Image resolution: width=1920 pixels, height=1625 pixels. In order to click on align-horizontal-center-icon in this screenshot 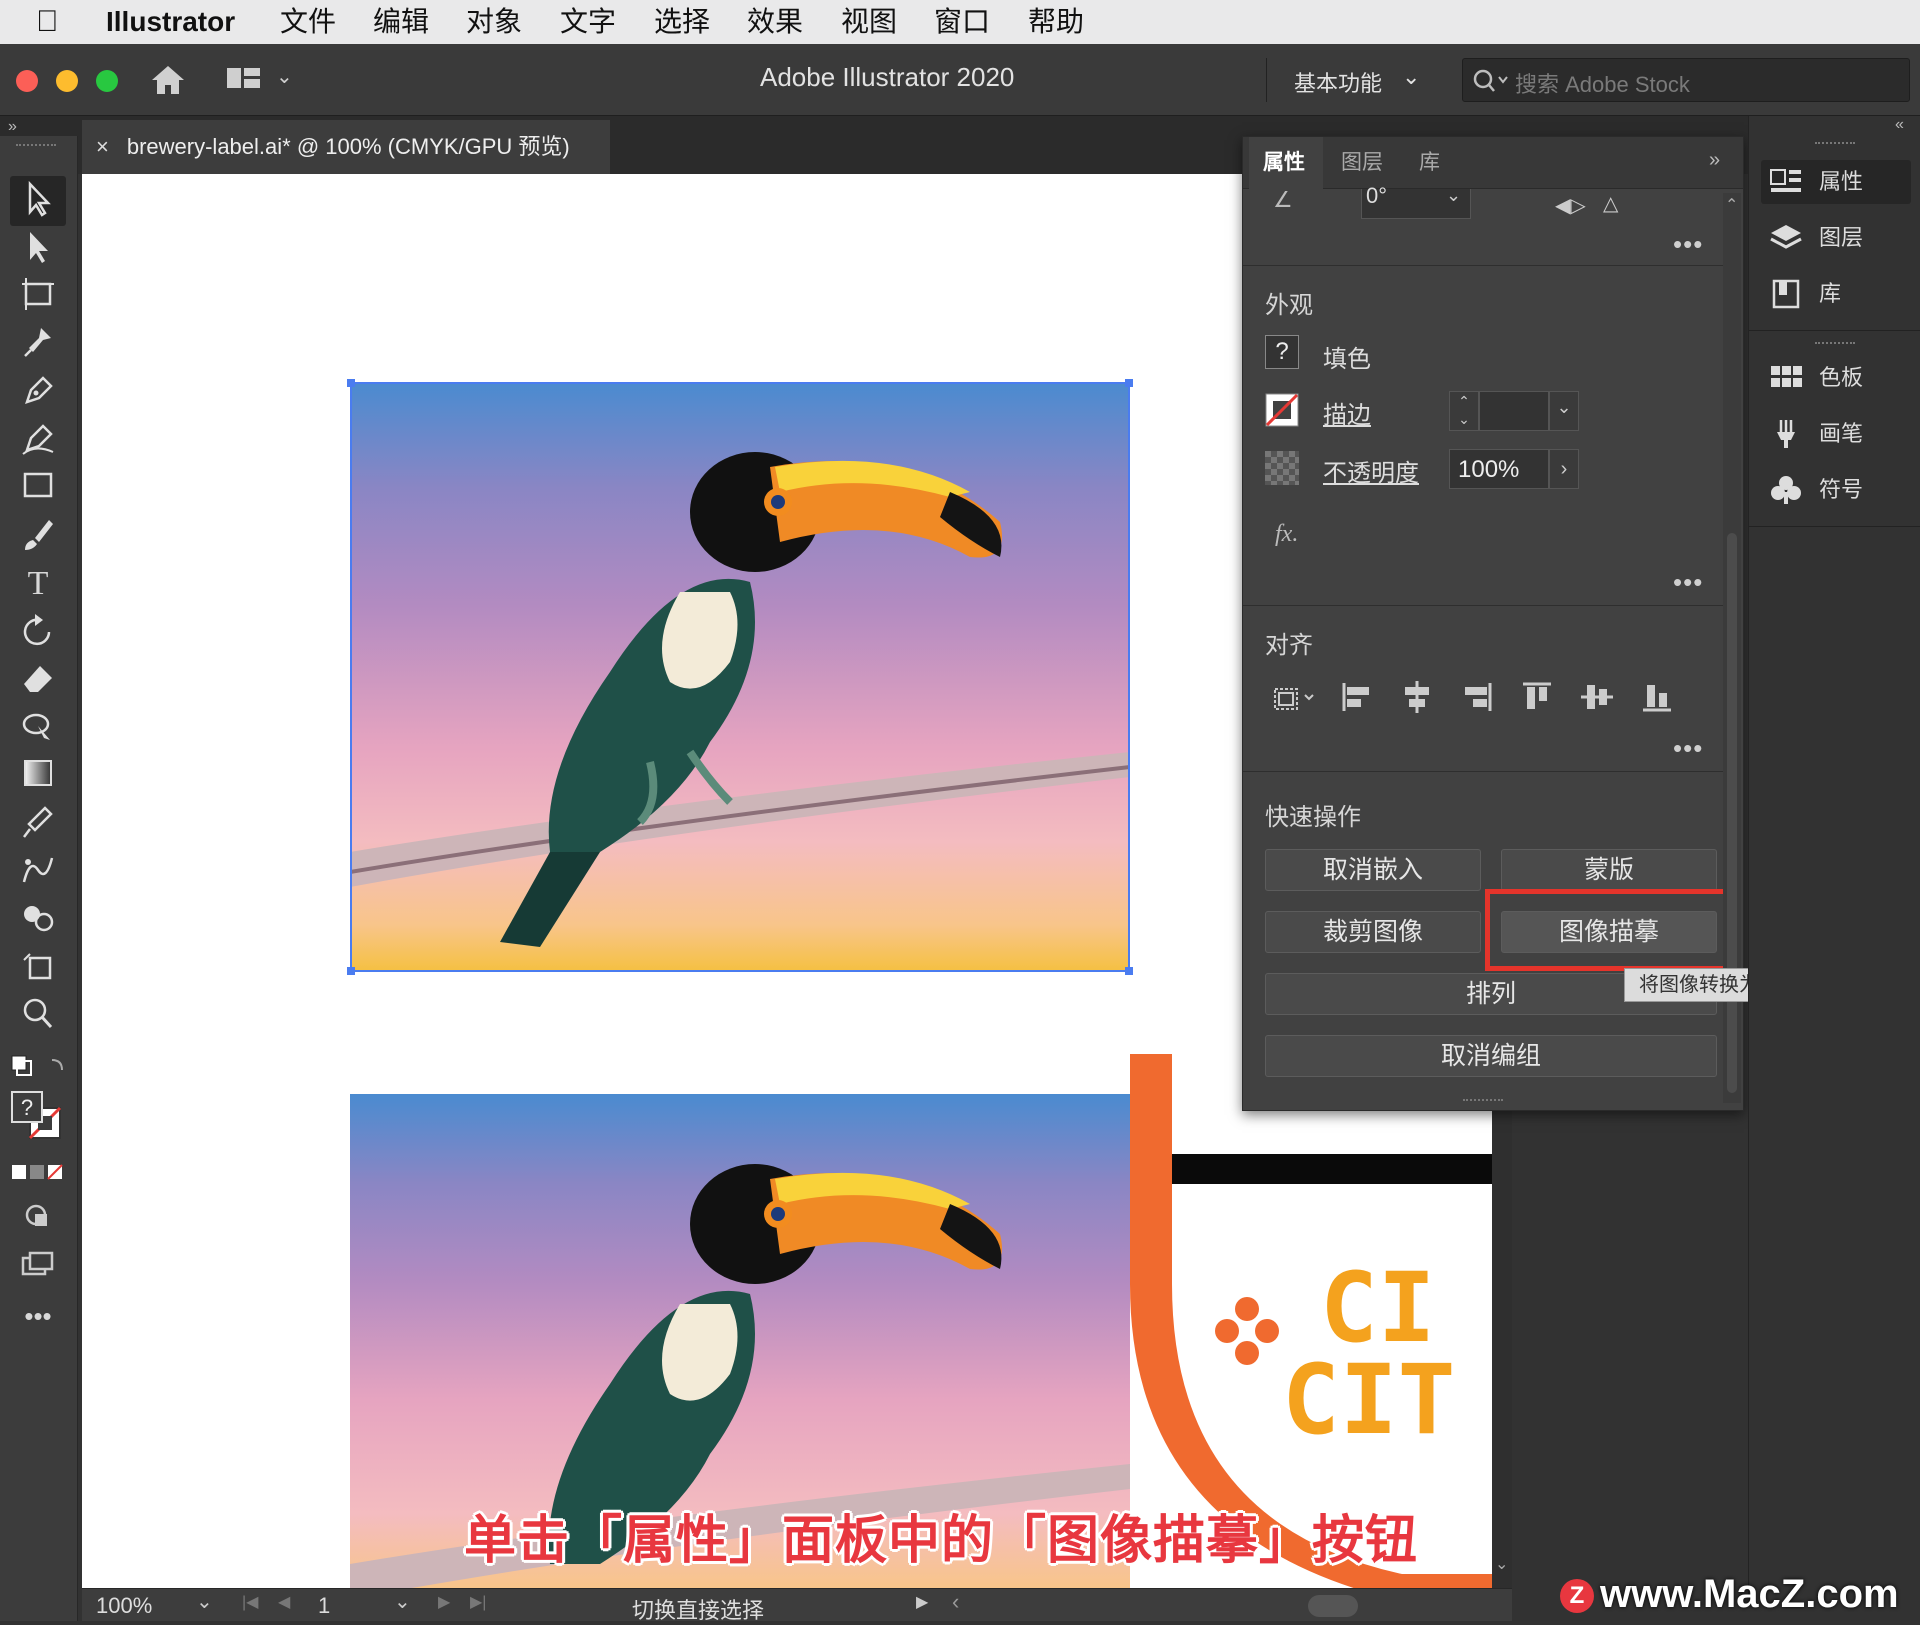, I will do `click(1417, 697)`.